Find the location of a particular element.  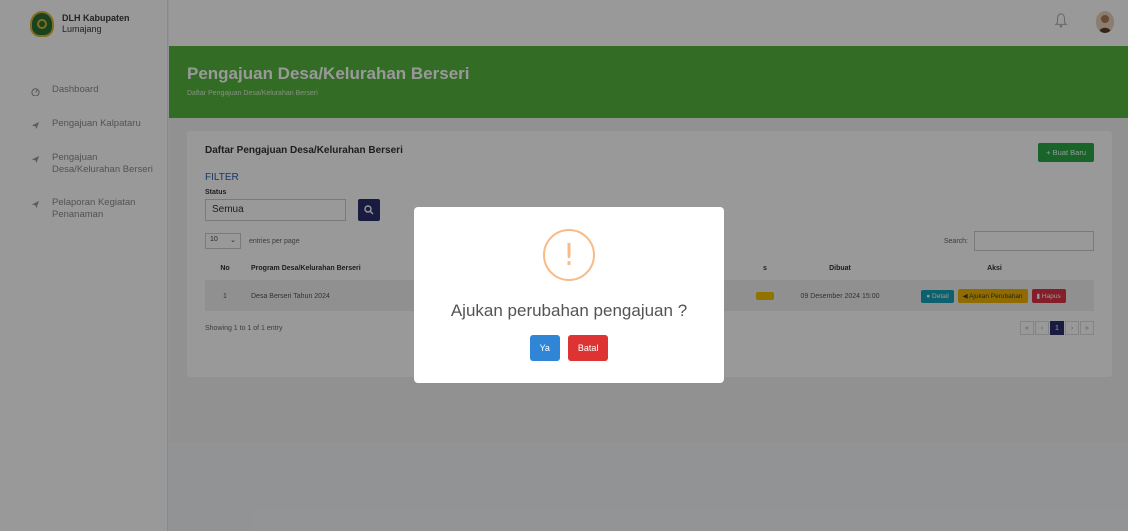

warning-icon: ! is located at coordinates (569, 255).